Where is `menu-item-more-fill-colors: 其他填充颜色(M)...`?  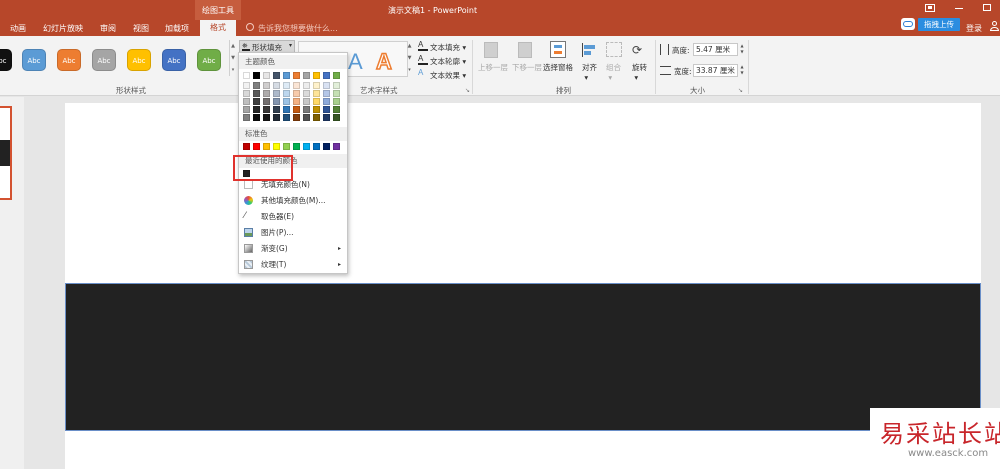
menu-item-more-fill-colors: 其他填充颜色(M)... is located at coordinates (293, 200).